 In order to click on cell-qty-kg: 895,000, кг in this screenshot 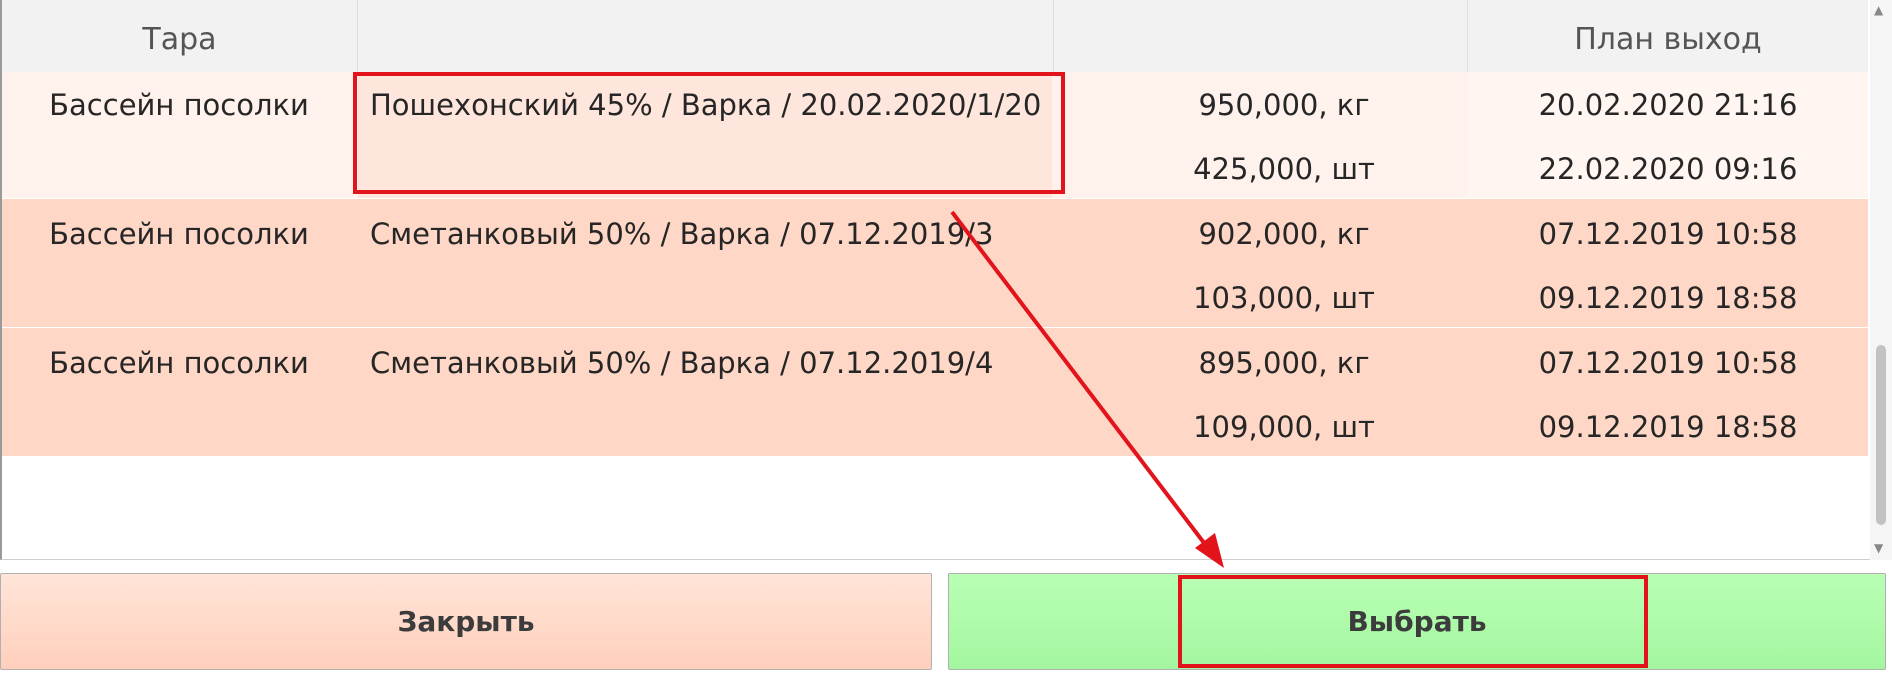, I will do `click(1284, 363)`.